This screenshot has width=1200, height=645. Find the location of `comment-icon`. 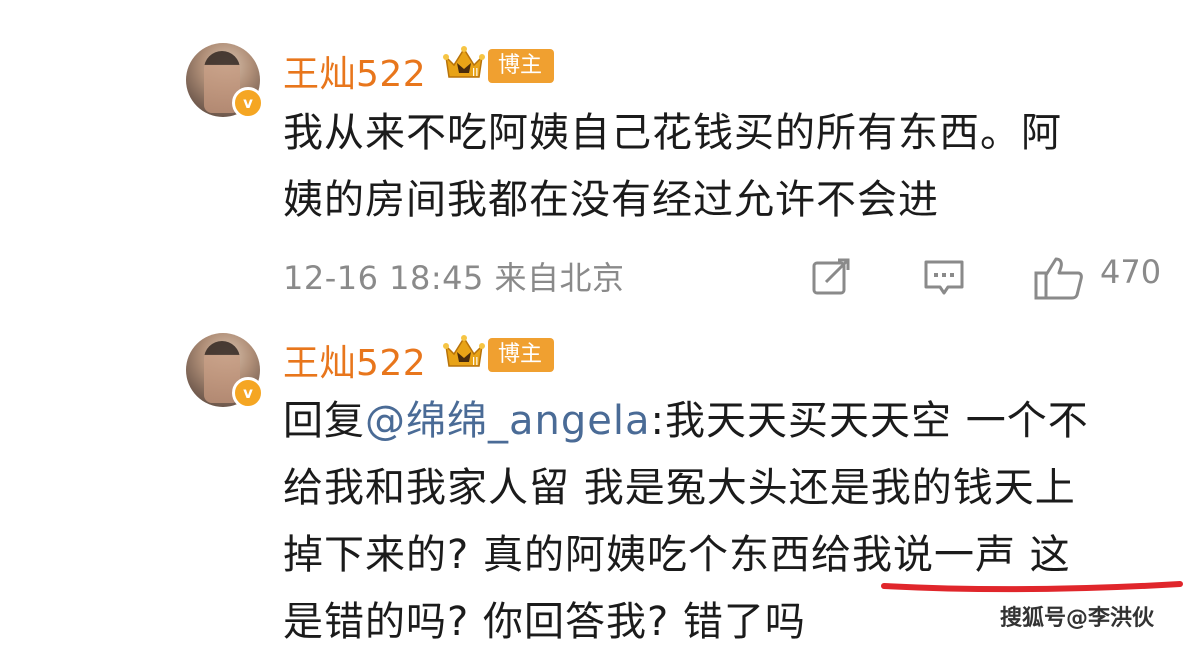

comment-icon is located at coordinates (944, 277).